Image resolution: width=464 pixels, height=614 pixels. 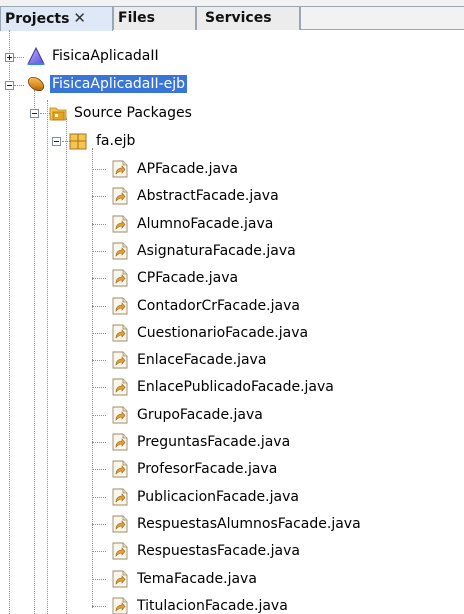 What do you see at coordinates (120, 141) in the screenshot?
I see `tree-row-package: fa.ejb` at bounding box center [120, 141].